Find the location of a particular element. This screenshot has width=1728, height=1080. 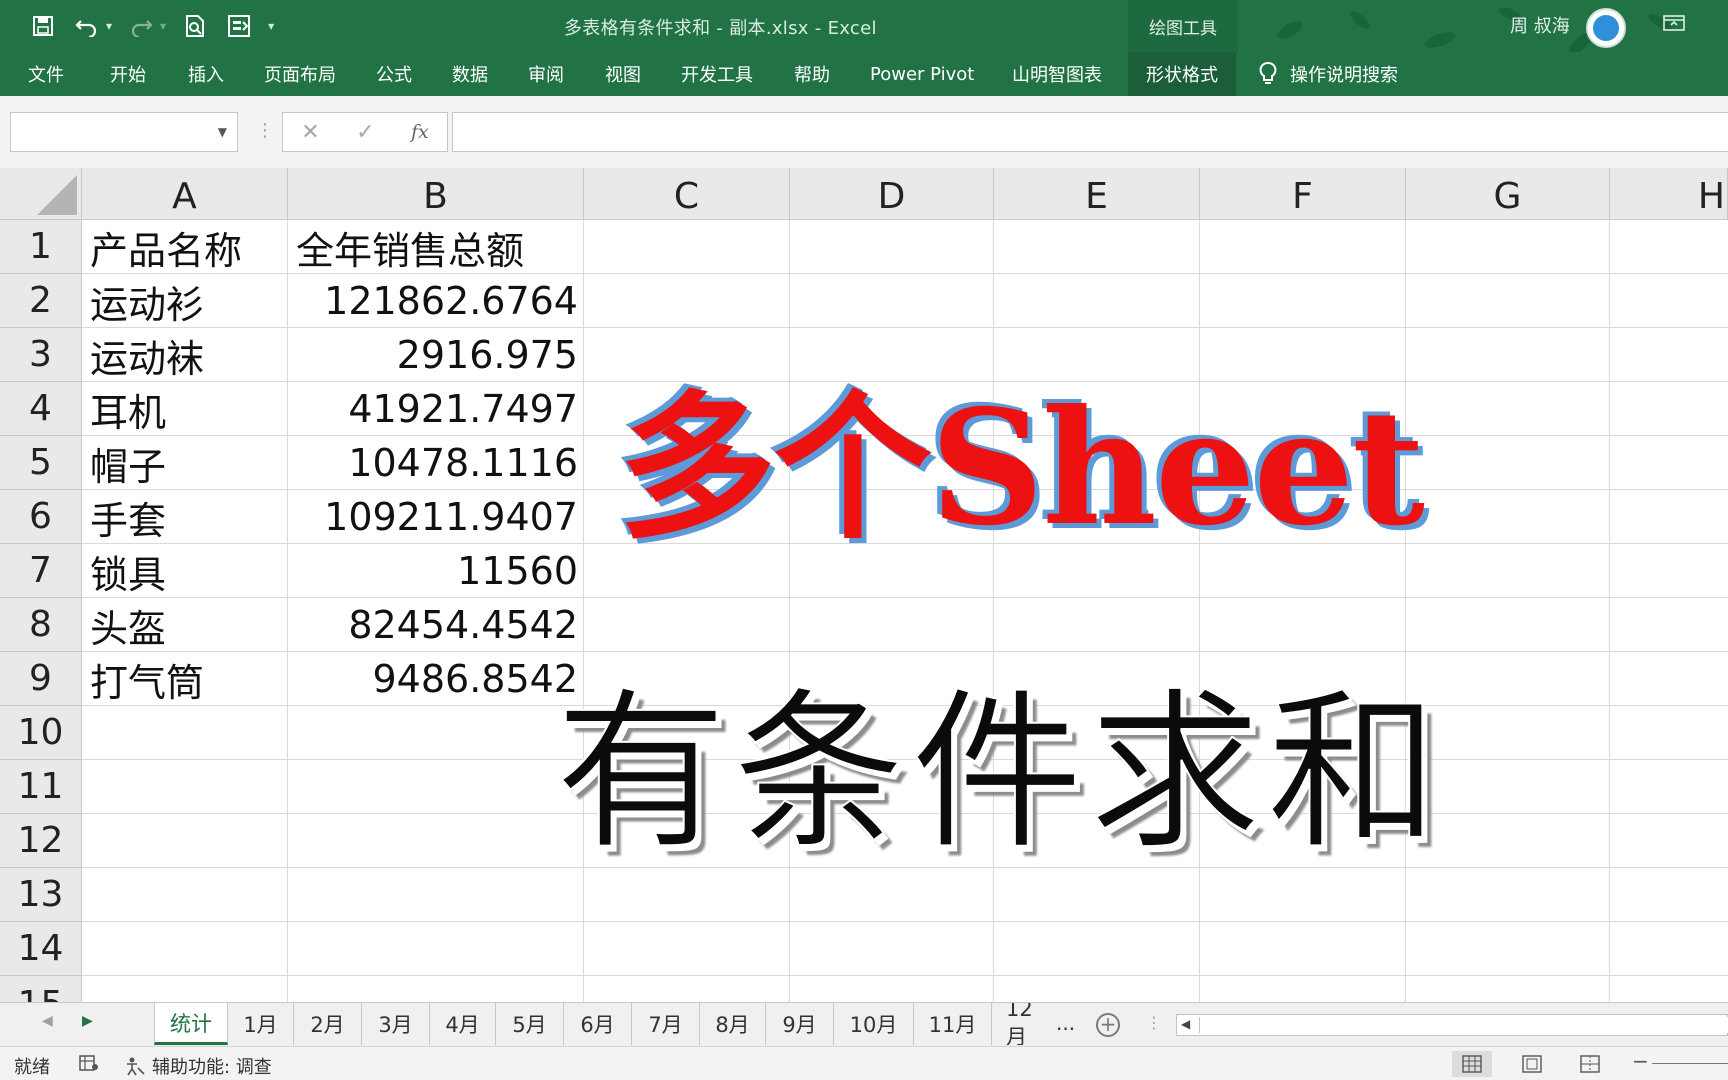

row-header-1: 1 is located at coordinates (41, 247).